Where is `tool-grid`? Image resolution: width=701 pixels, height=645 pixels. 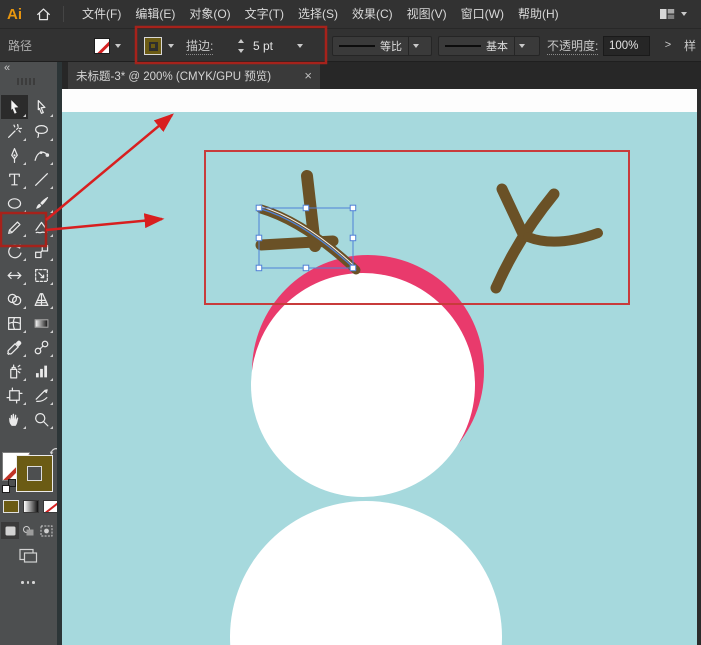
tool-grid is located at coordinates (28, 263).